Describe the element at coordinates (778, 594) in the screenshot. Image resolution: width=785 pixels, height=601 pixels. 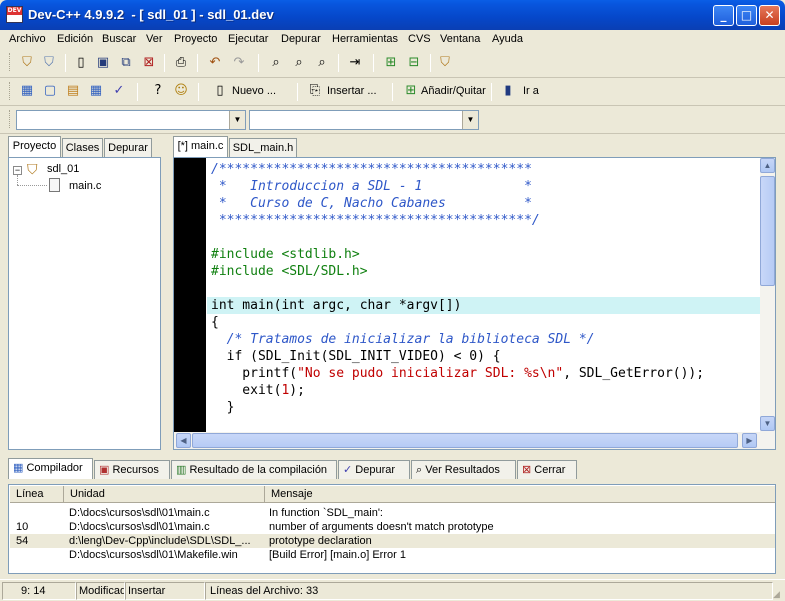
I see `resize-grip-icon: ◢` at that location.